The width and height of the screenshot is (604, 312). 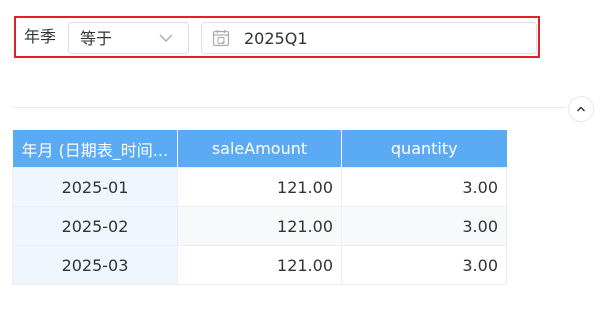 What do you see at coordinates (40, 36) in the screenshot?
I see `filter-label: 年季` at bounding box center [40, 36].